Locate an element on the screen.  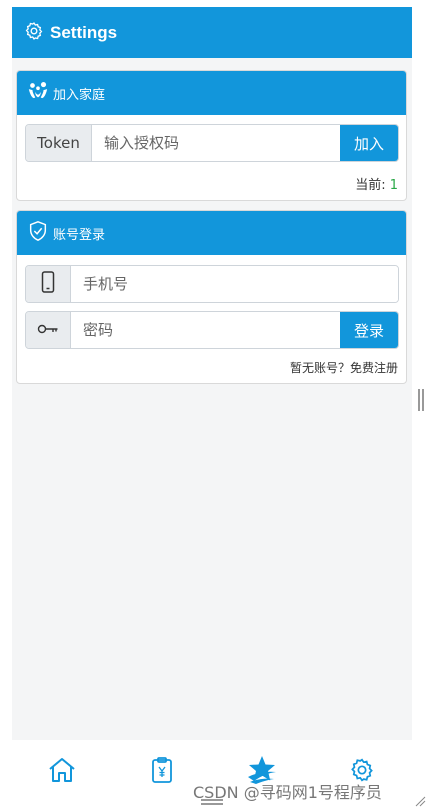
top-bar: Settings is located at coordinates (212, 32).